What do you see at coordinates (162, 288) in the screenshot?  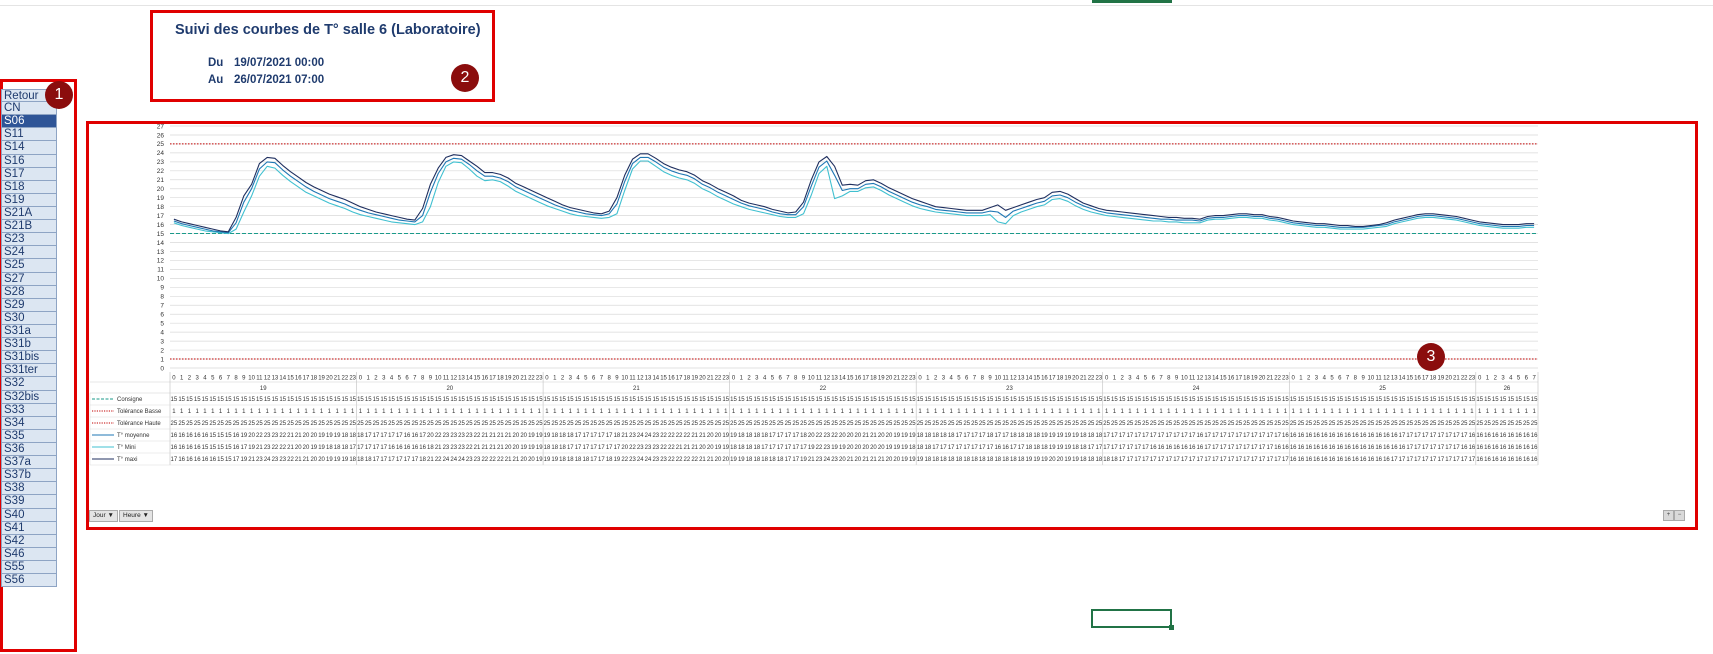 I see `y-tick-label: 9` at bounding box center [162, 288].